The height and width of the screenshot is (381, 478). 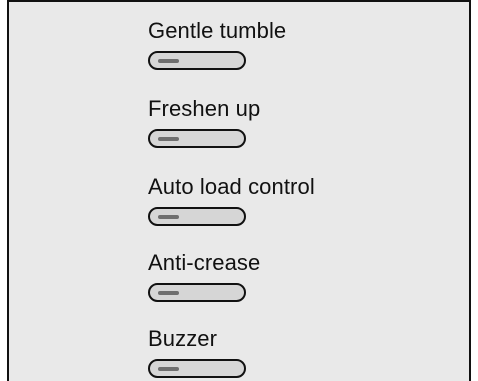 What do you see at coordinates (278, 352) in the screenshot?
I see `option-buzzer: Buzzer` at bounding box center [278, 352].